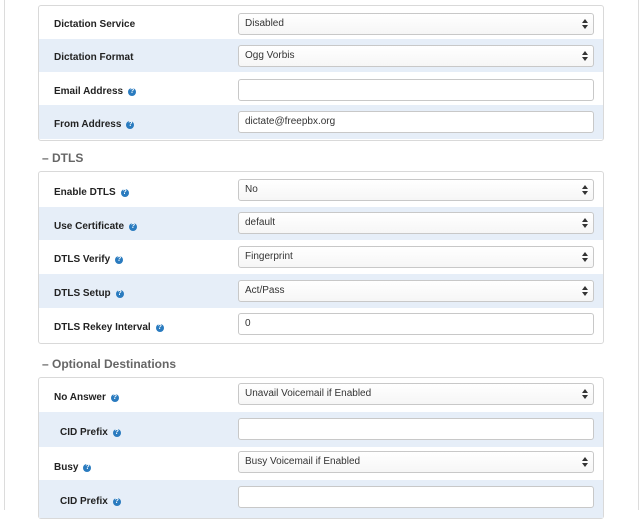 The height and width of the screenshot is (519, 643). I want to click on busy-select: Busy Voicemail if Enabled, so click(416, 462).